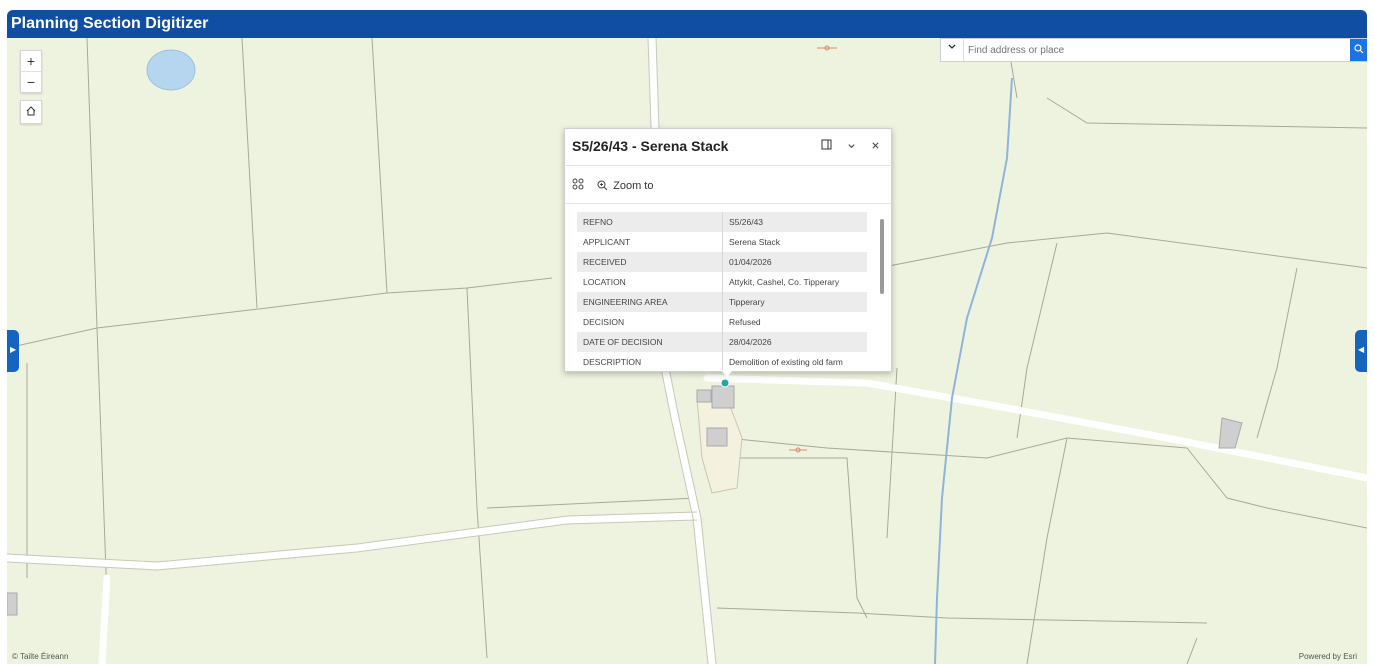  I want to click on zoom-controls: + −, so click(31, 71).